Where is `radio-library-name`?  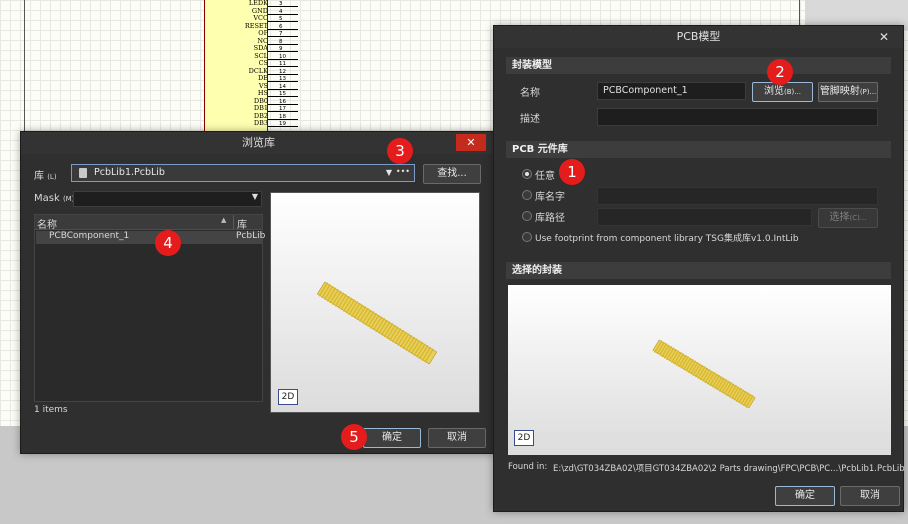 radio-library-name is located at coordinates (527, 195).